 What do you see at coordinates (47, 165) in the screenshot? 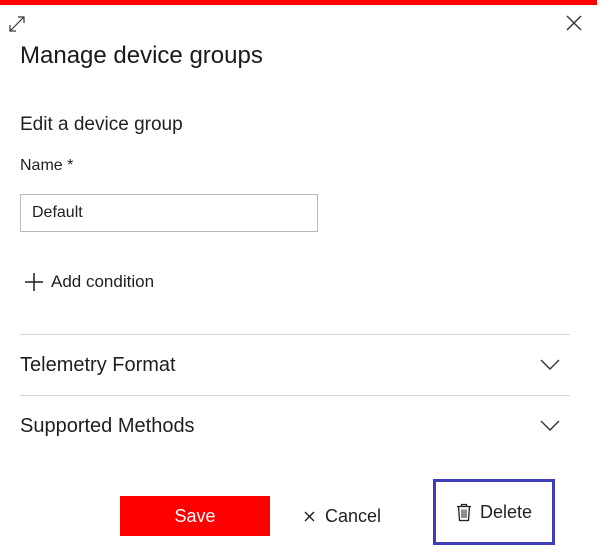
I see `name-label: Name *` at bounding box center [47, 165].